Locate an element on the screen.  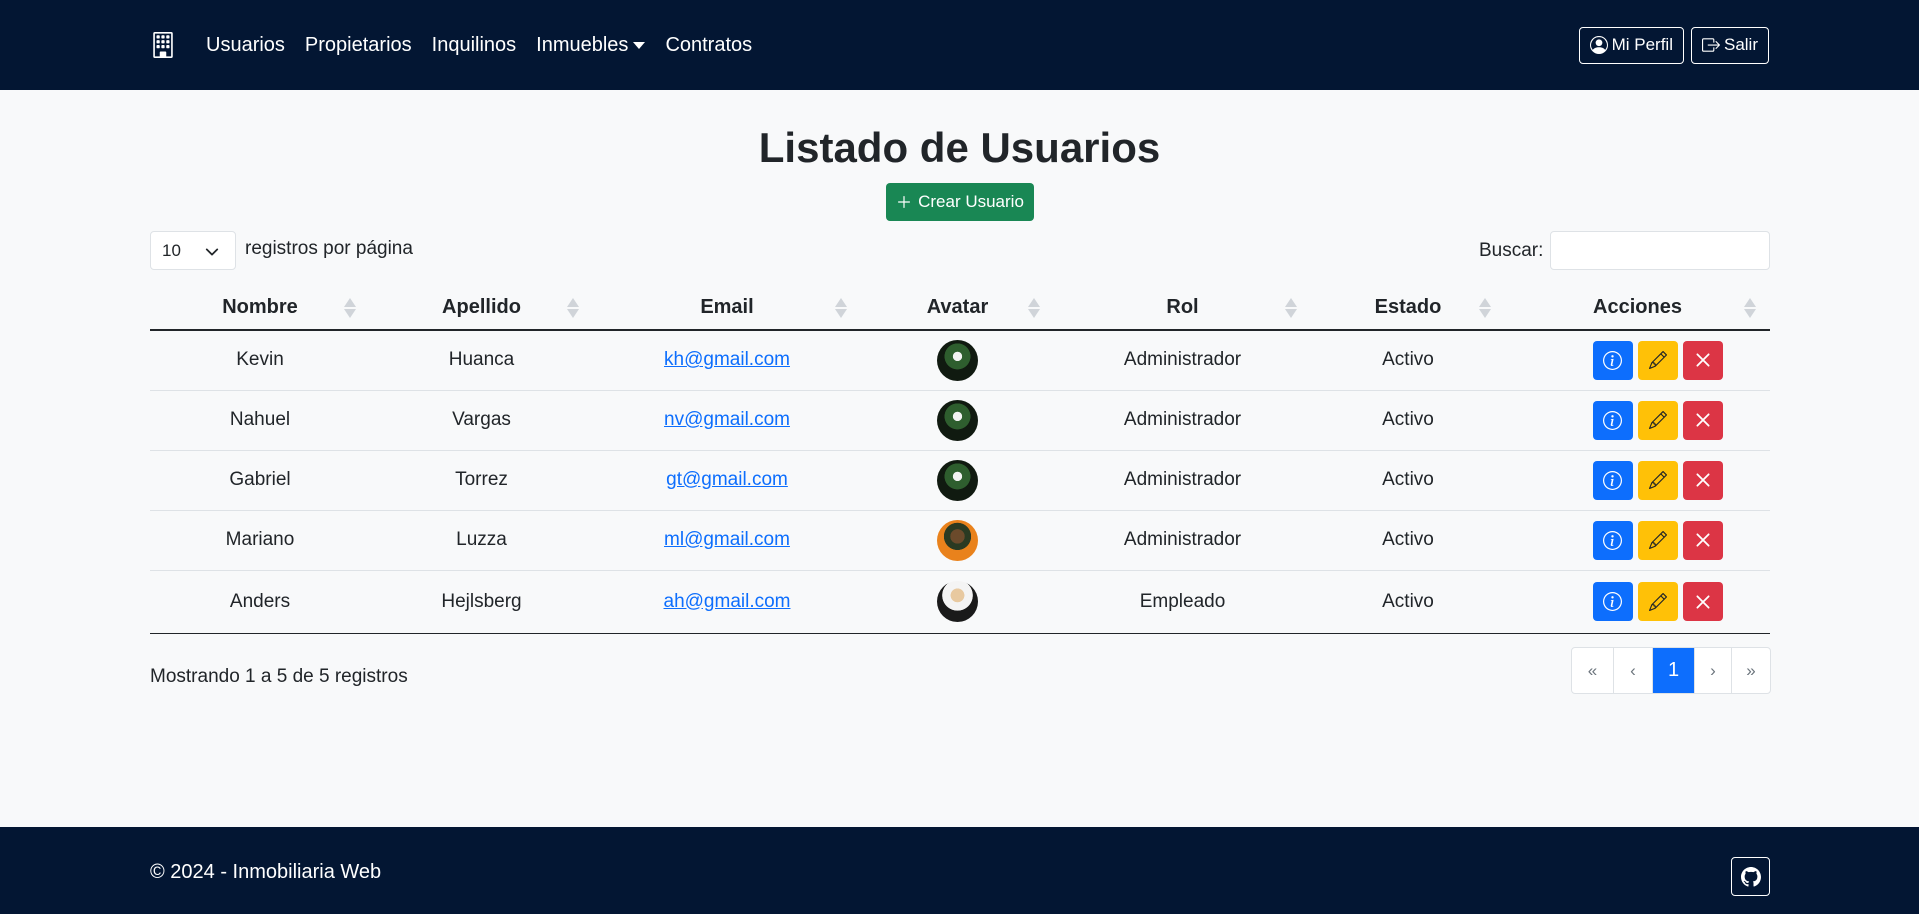
create-user-button: Crear Usuario is located at coordinates (960, 202).